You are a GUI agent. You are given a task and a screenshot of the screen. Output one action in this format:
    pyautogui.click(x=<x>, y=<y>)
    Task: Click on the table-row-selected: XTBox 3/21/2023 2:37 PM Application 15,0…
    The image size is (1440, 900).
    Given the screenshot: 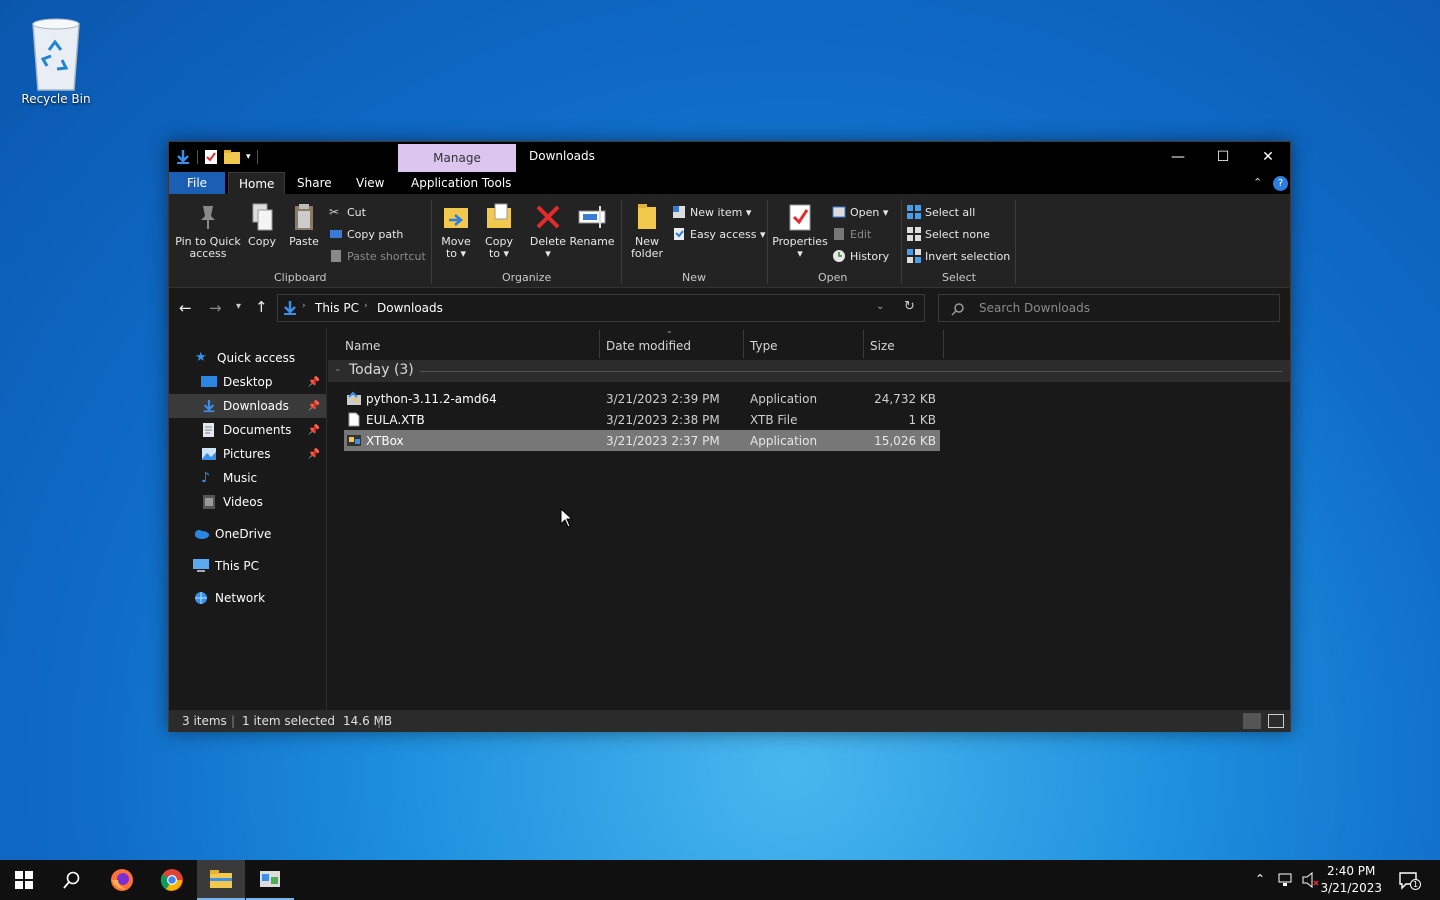 What is the action you would take?
    pyautogui.click(x=642, y=440)
    